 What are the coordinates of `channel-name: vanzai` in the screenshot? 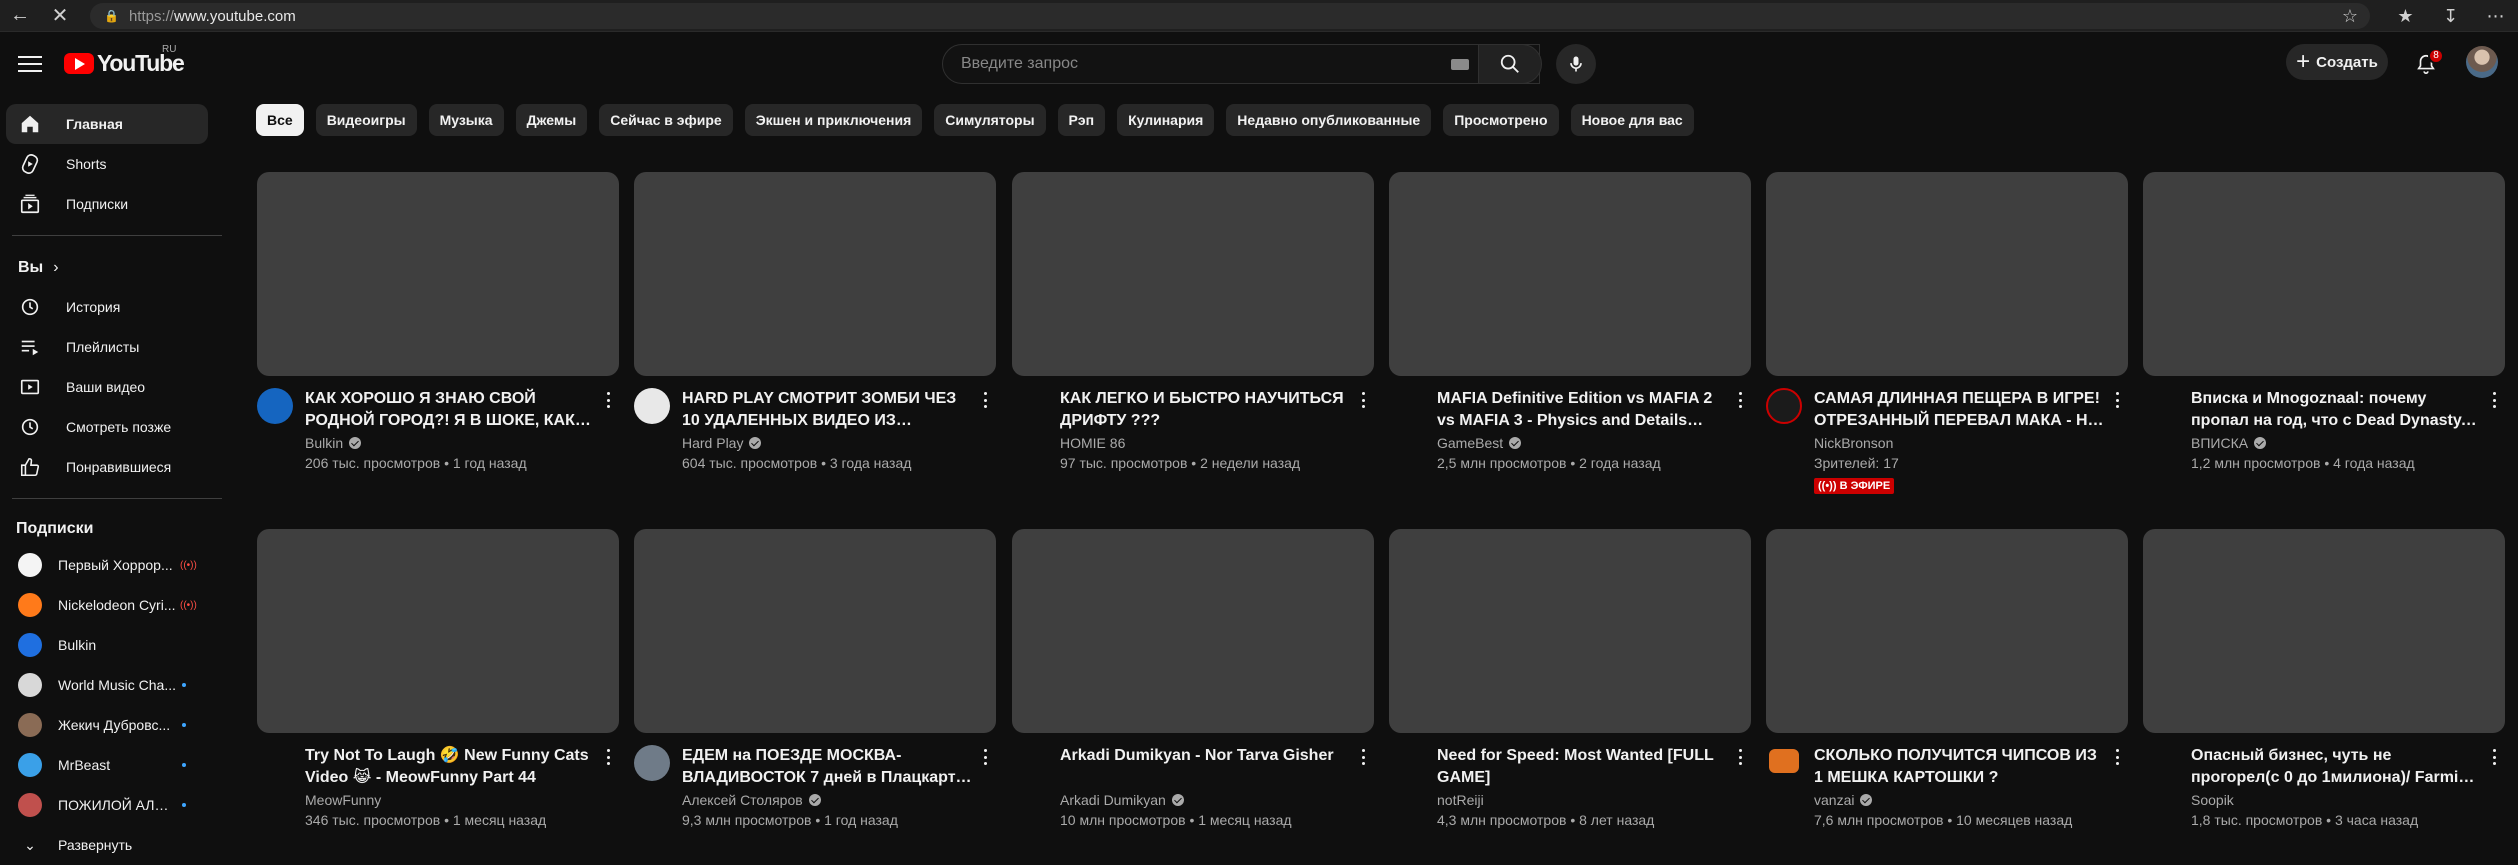 It's located at (1843, 800).